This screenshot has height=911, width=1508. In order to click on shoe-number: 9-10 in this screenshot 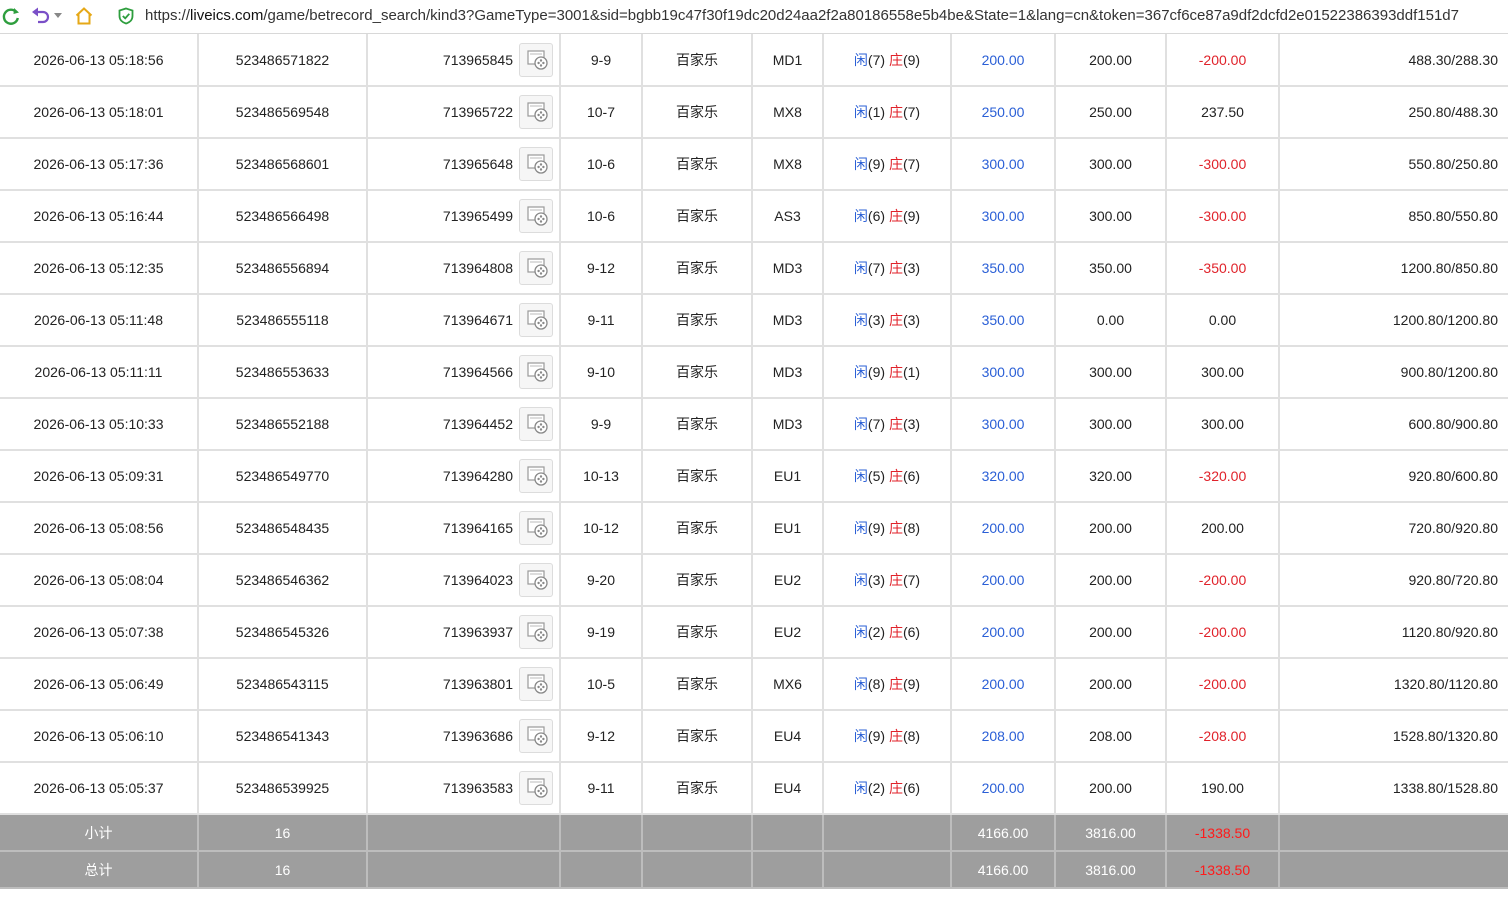, I will do `click(601, 372)`.